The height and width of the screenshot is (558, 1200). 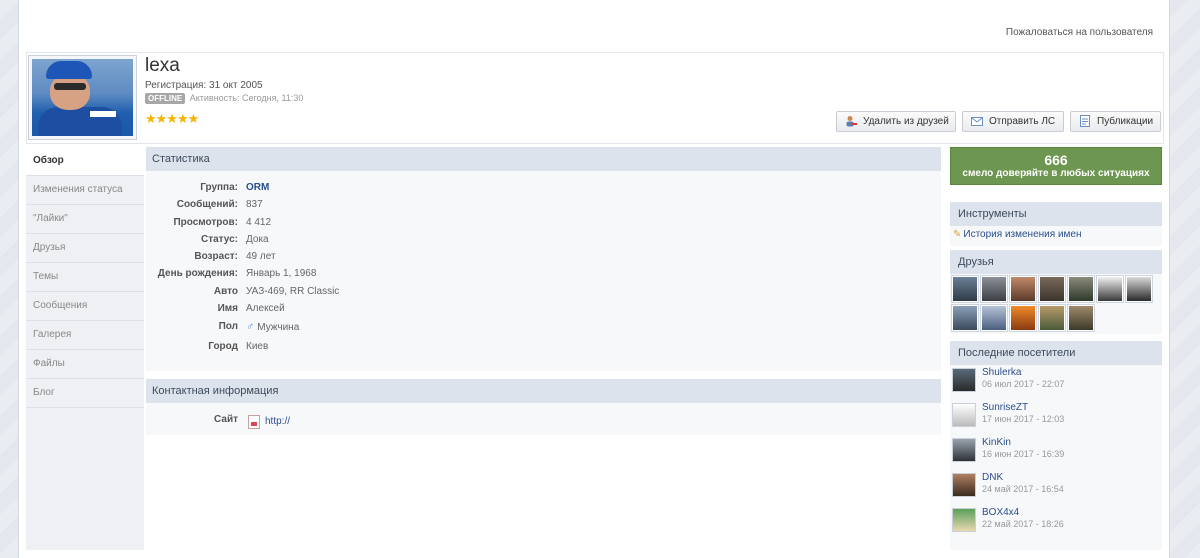 I want to click on sidebar-item-status-changes: Изменения статуса, so click(x=85, y=190).